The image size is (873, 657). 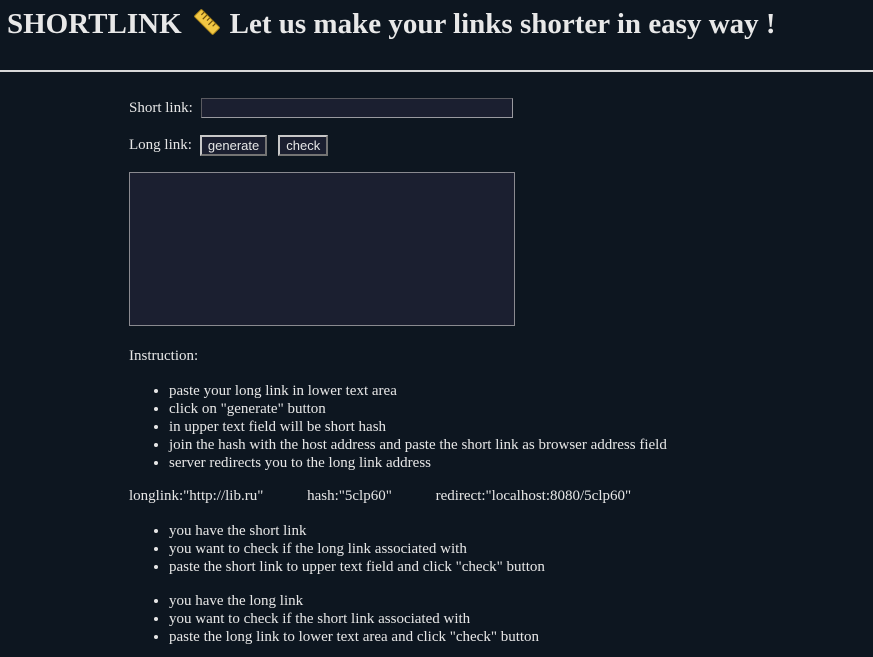 What do you see at coordinates (160, 144) in the screenshot?
I see `long-link-label: Long link:` at bounding box center [160, 144].